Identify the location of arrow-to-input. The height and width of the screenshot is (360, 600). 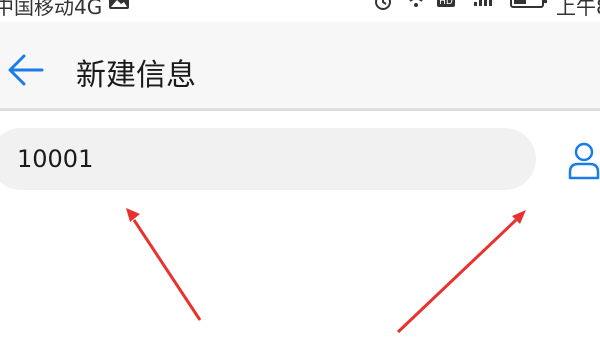
(164, 264).